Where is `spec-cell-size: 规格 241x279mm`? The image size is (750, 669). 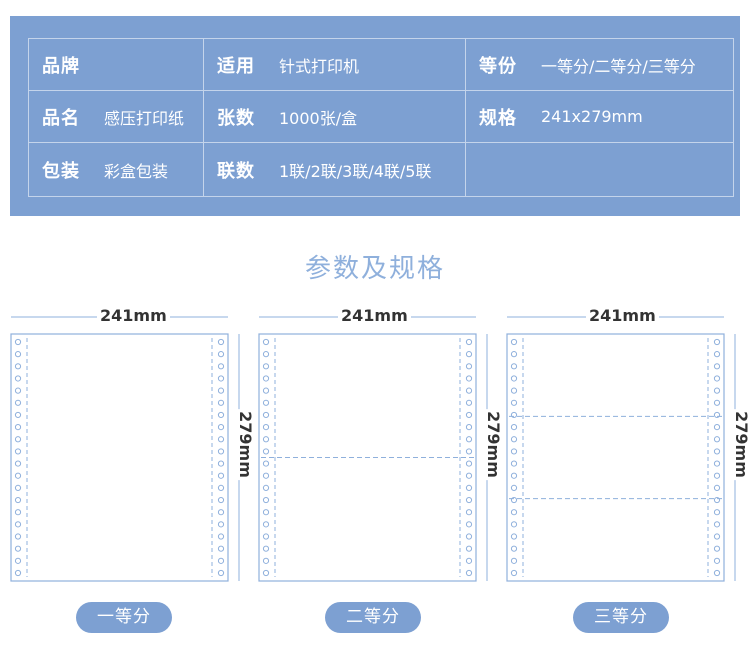
spec-cell-size: 规格 241x279mm is located at coordinates (599, 117).